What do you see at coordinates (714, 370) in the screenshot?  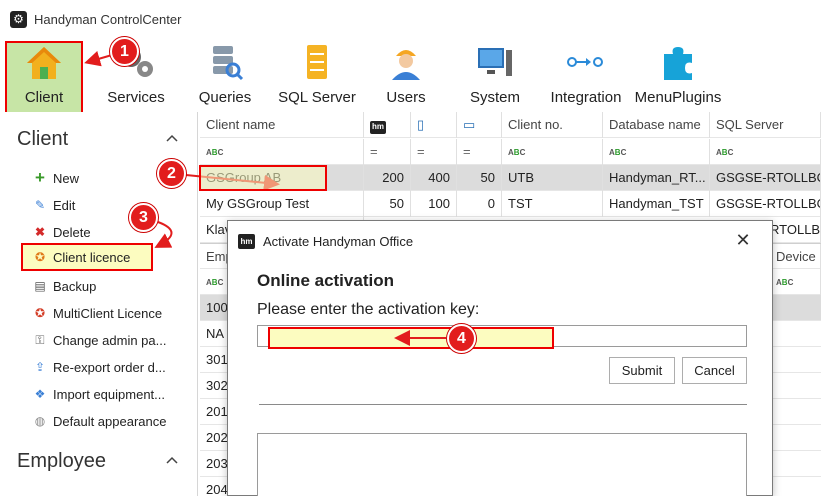 I see `cancel-button: Cancel` at bounding box center [714, 370].